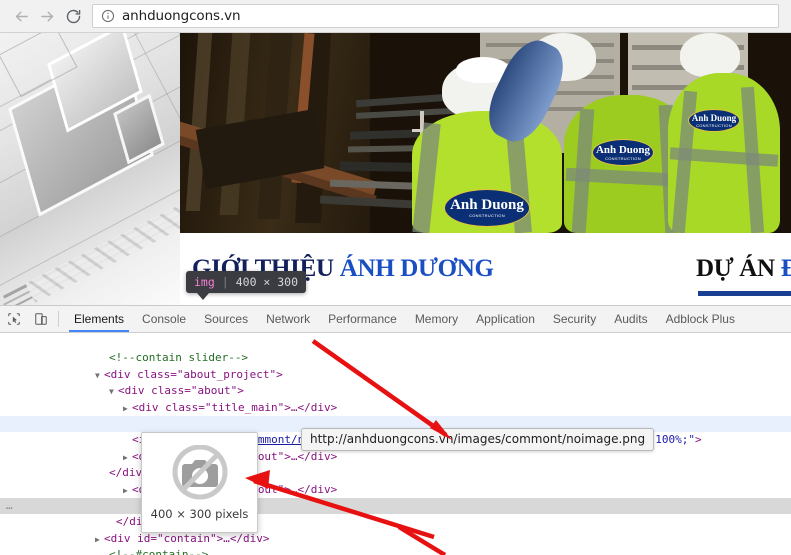 This screenshot has height=555, width=791. Describe the element at coordinates (395, 349) in the screenshot. I see `dom-row: <!--contain slider-->` at that location.